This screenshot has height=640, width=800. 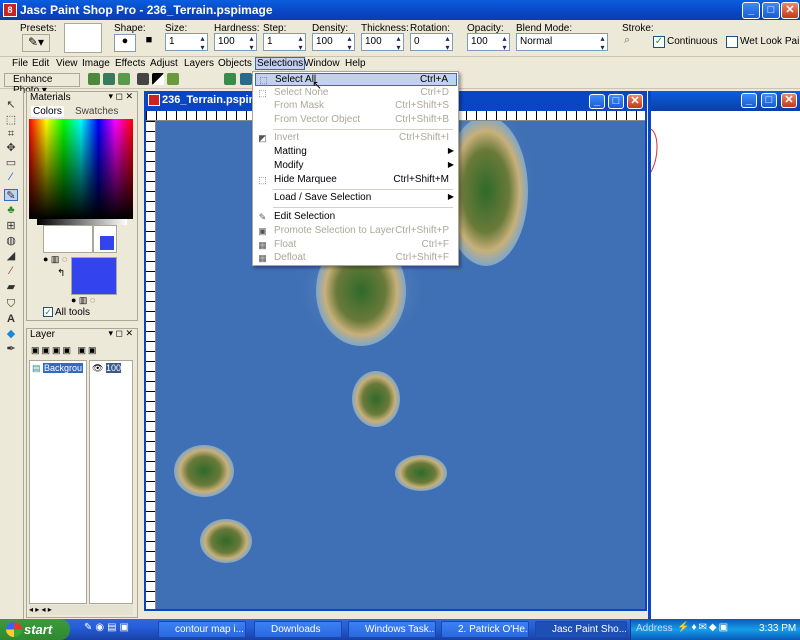 What do you see at coordinates (356, 120) in the screenshot?
I see `menu-item-from-vector: From Vector Object Ctrl+Shift+B` at bounding box center [356, 120].